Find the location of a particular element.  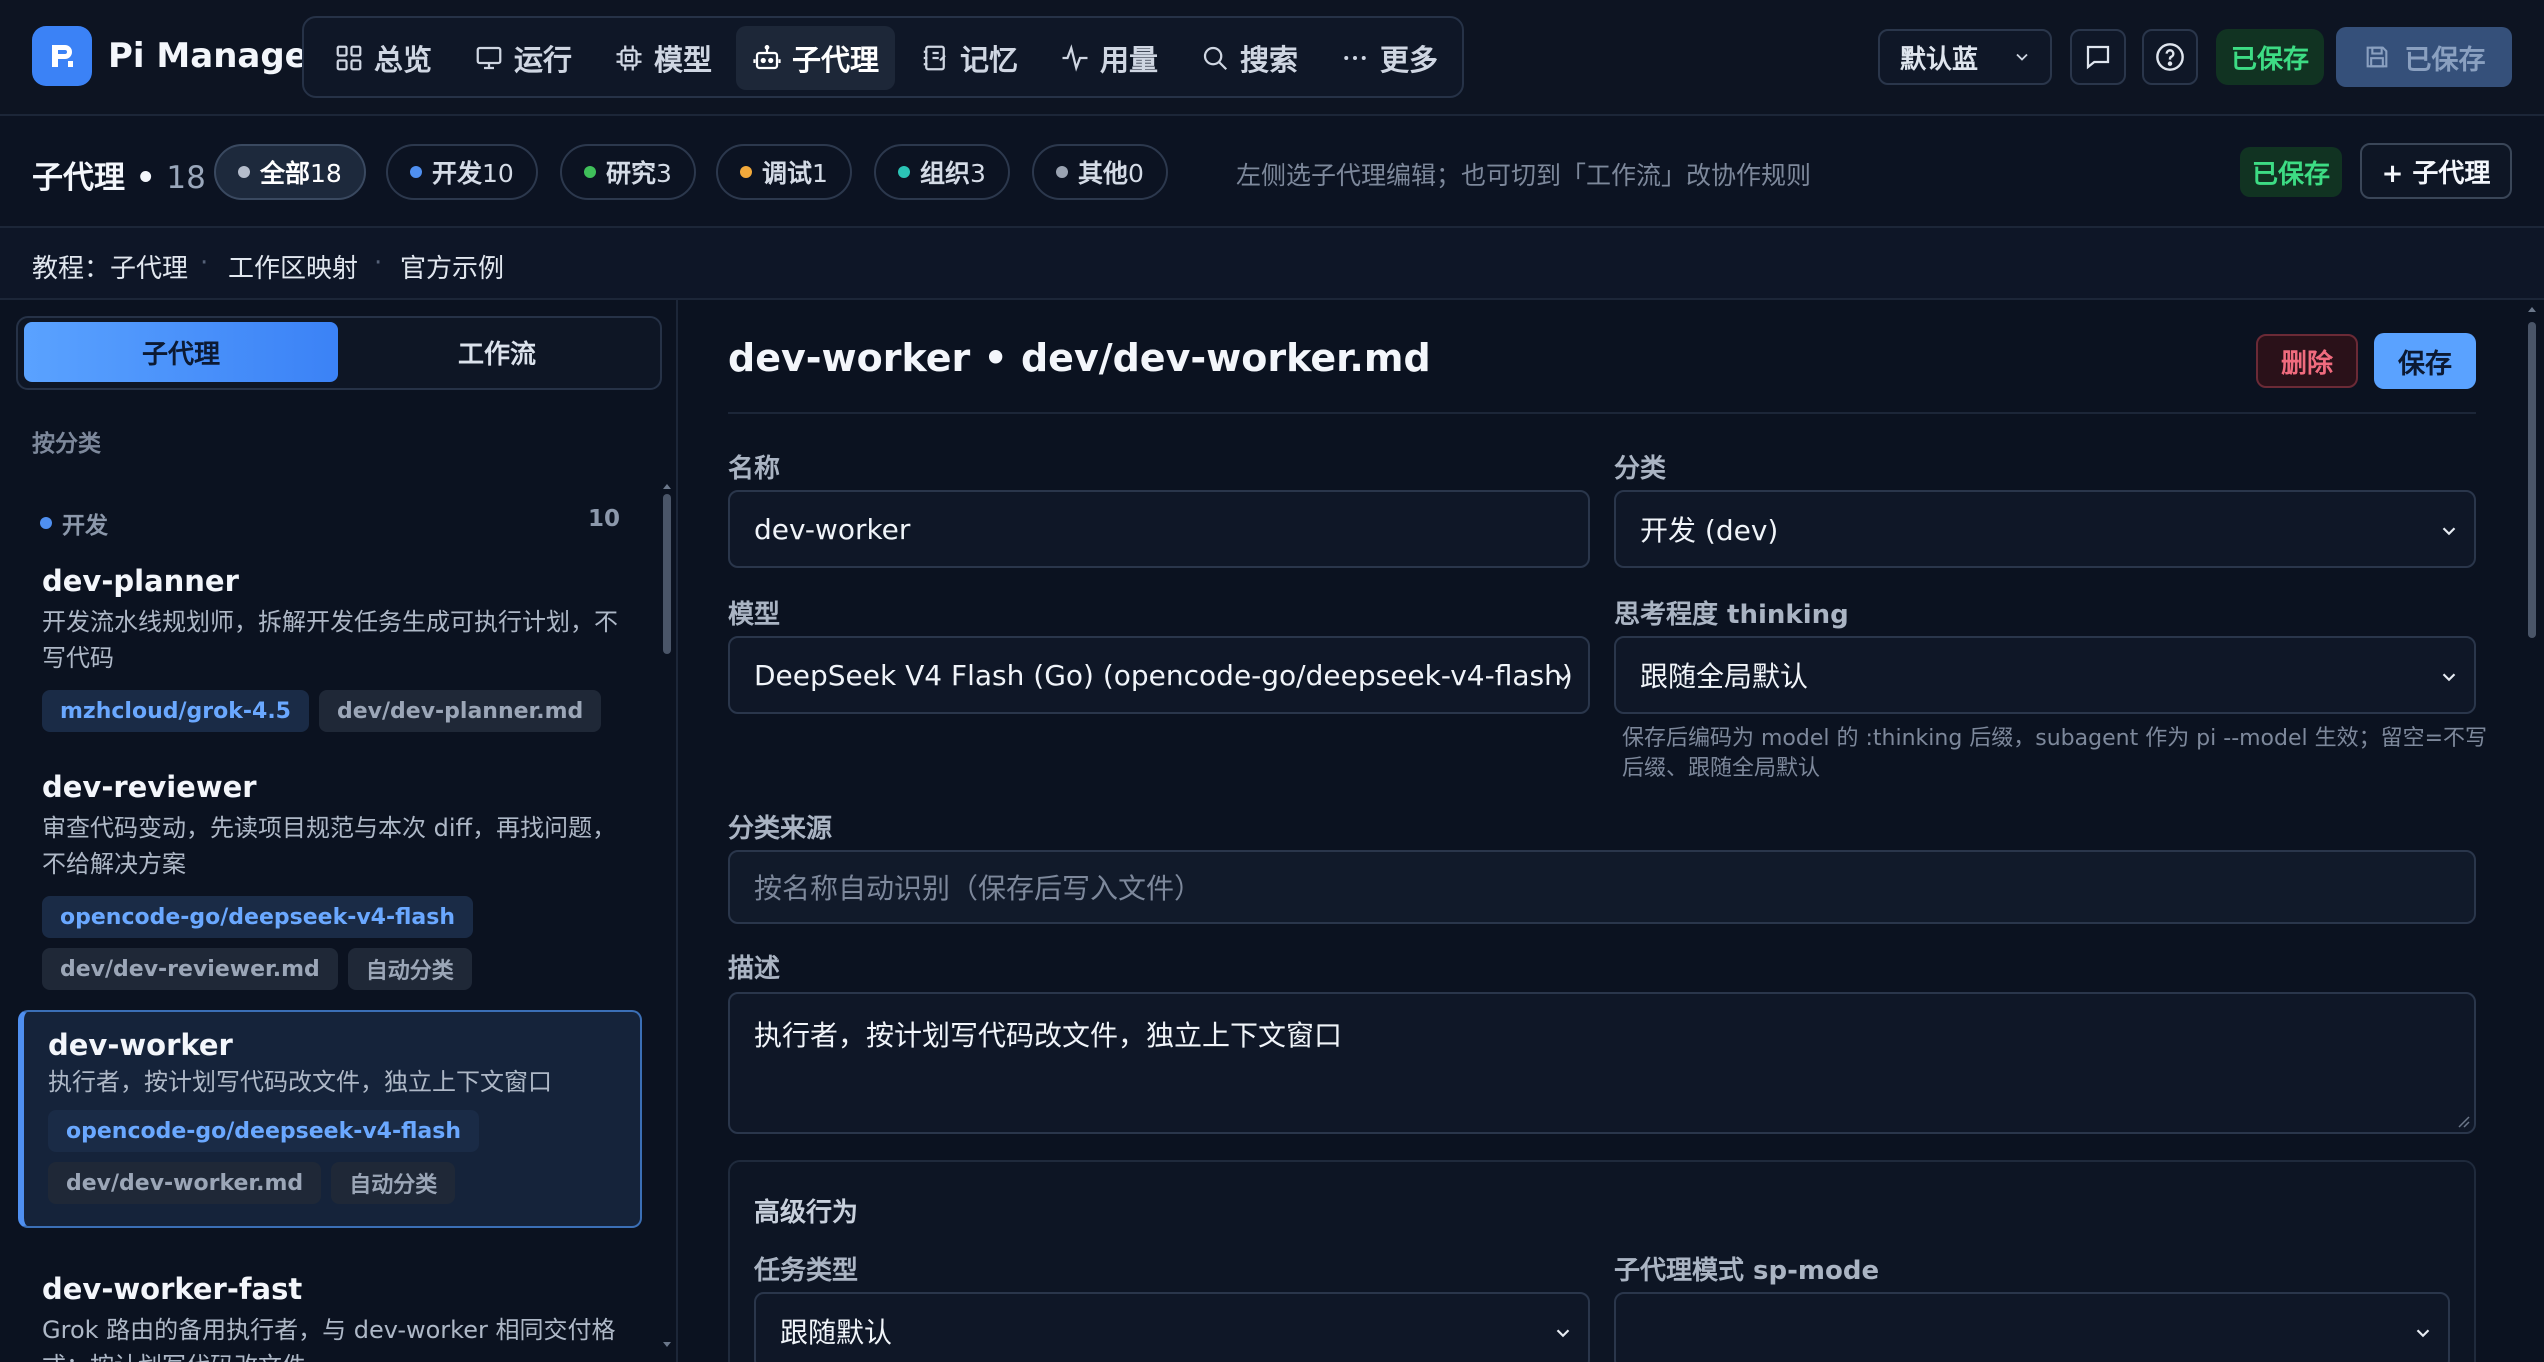

grid-icon is located at coordinates (349, 58).